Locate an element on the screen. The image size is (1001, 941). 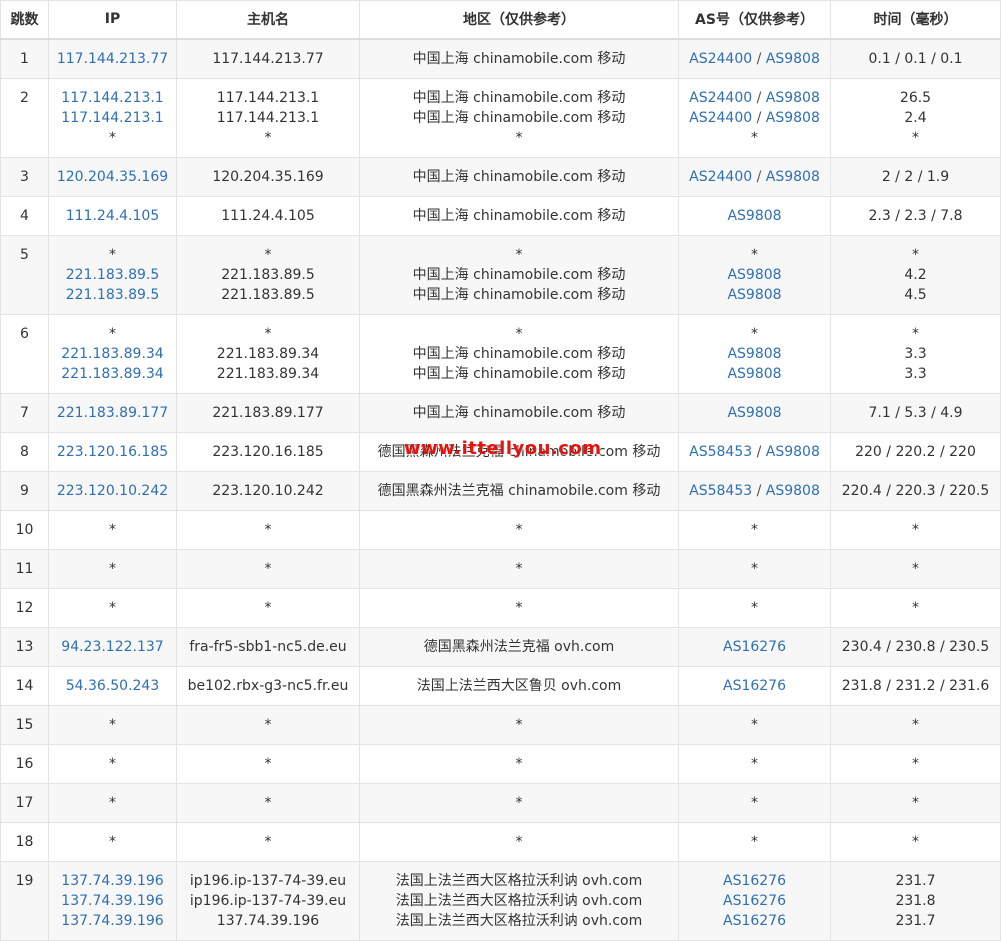
ip-link: 223.120.10.242 is located at coordinates (112, 491).